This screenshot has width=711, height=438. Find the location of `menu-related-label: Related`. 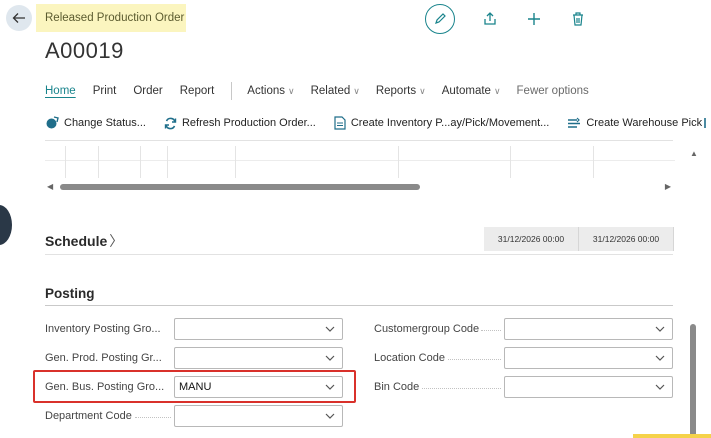

menu-related-label: Related is located at coordinates (330, 91).